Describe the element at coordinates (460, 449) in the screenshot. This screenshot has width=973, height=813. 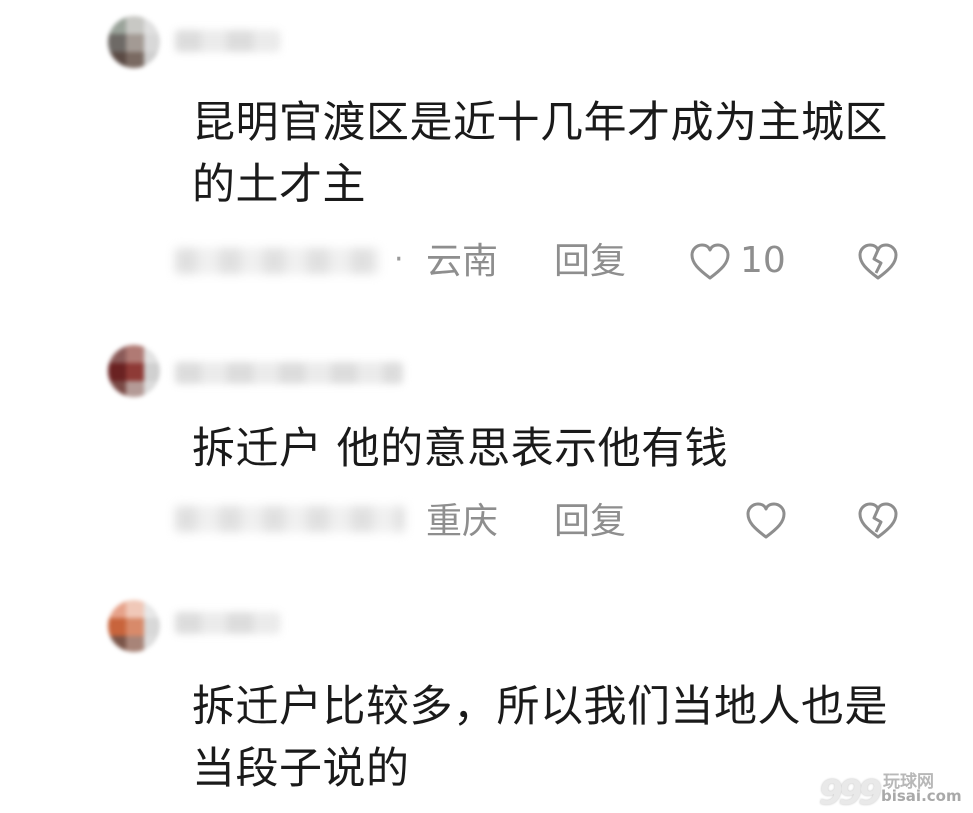
I see `comment-text: 拆迁户 他的意思表示他有钱` at that location.